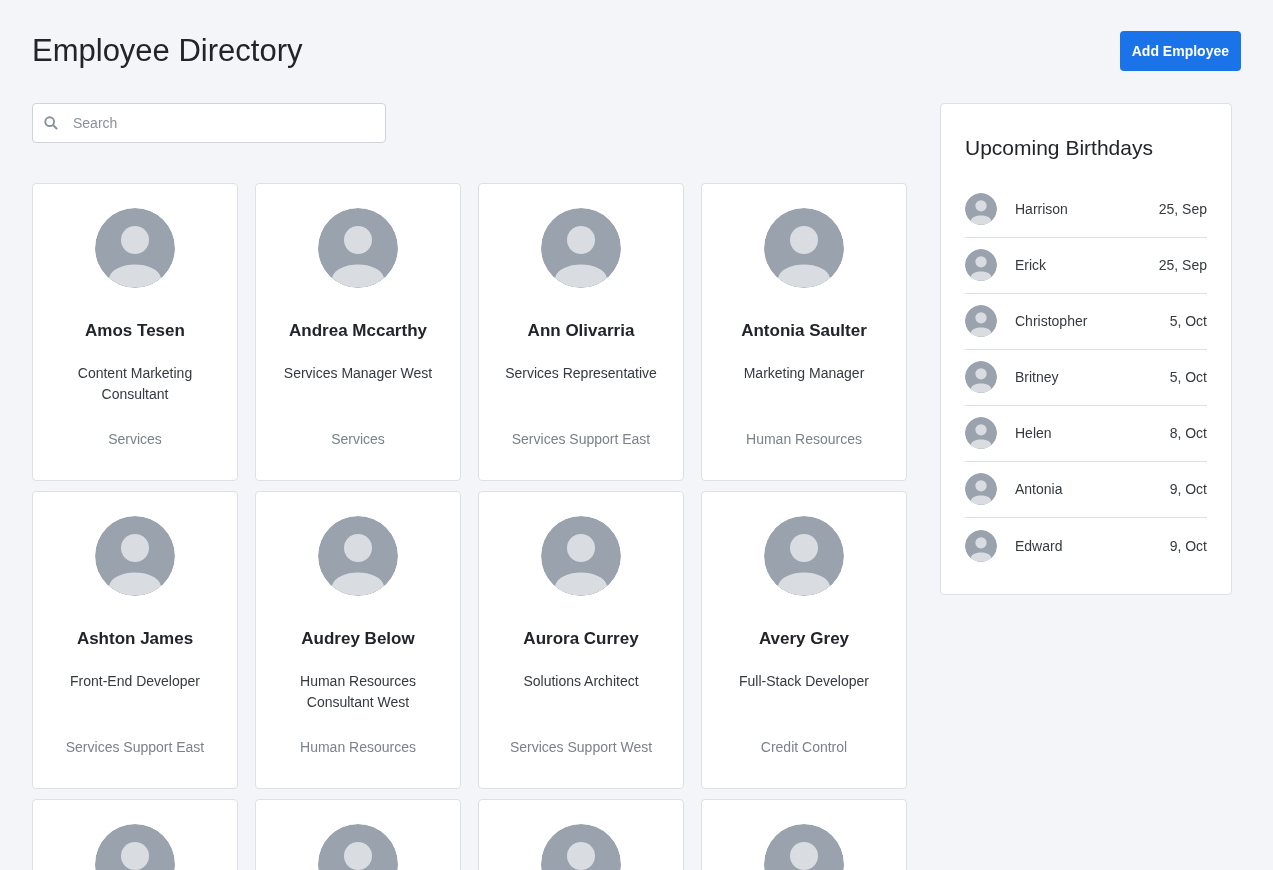 The width and height of the screenshot is (1273, 870). I want to click on employee-name: Ashton James, so click(135, 639).